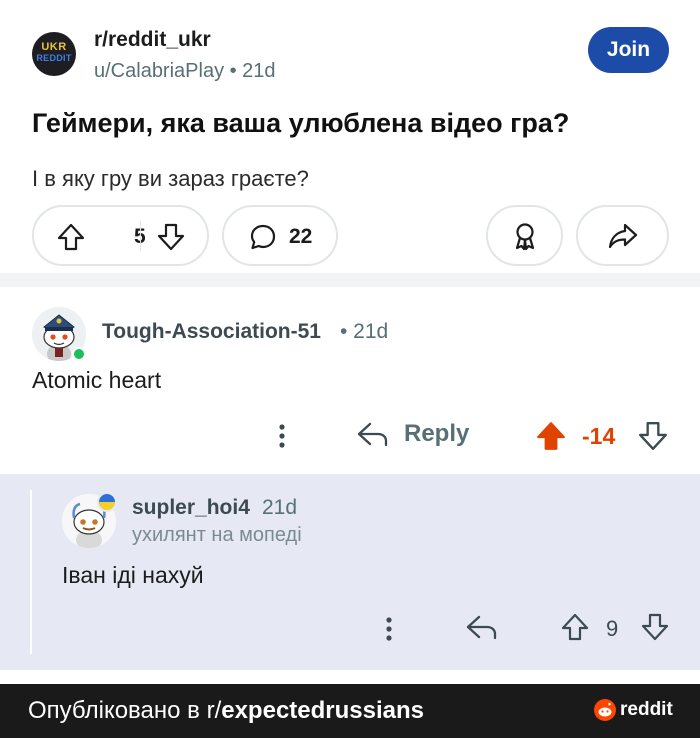 This screenshot has width=700, height=738. I want to click on comment-count: 22, so click(301, 236).